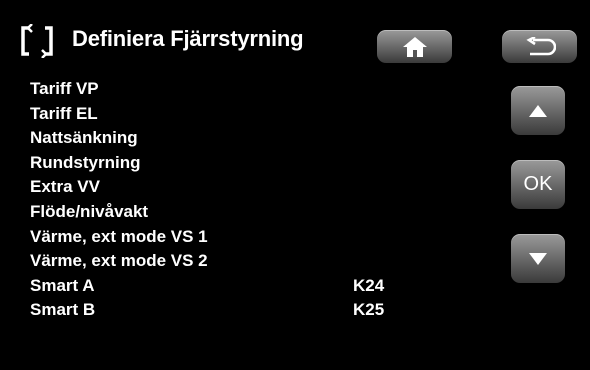 The width and height of the screenshot is (590, 370). I want to click on back-button, so click(539, 46).